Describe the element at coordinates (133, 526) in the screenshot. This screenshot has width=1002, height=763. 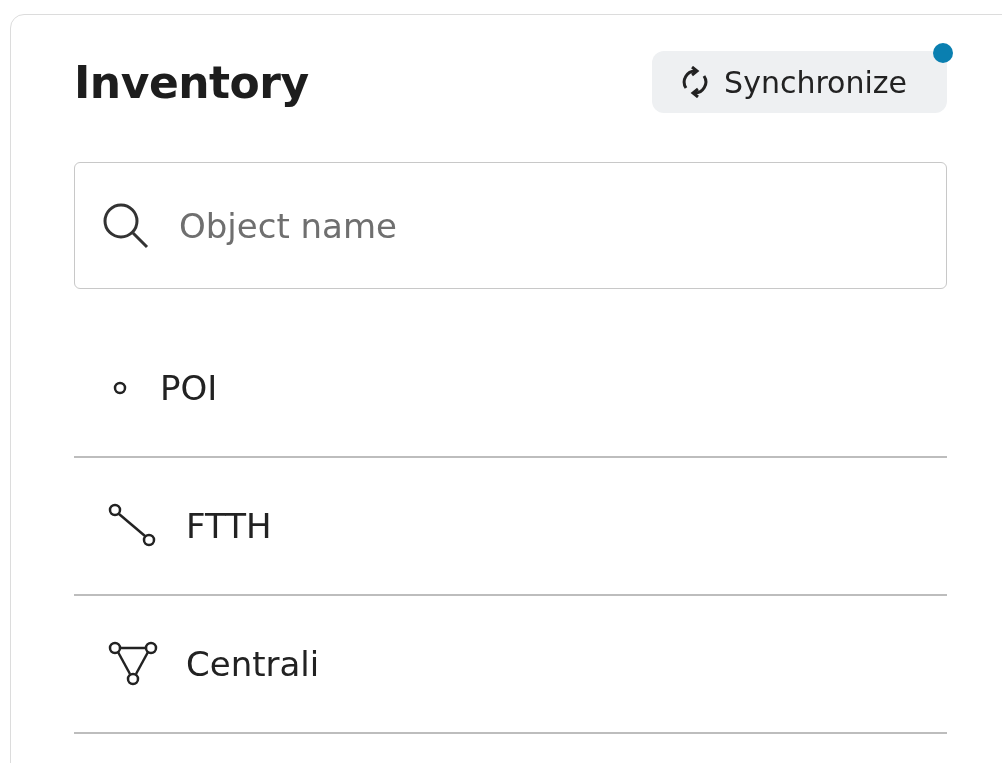
I see `line-segment-icon` at that location.